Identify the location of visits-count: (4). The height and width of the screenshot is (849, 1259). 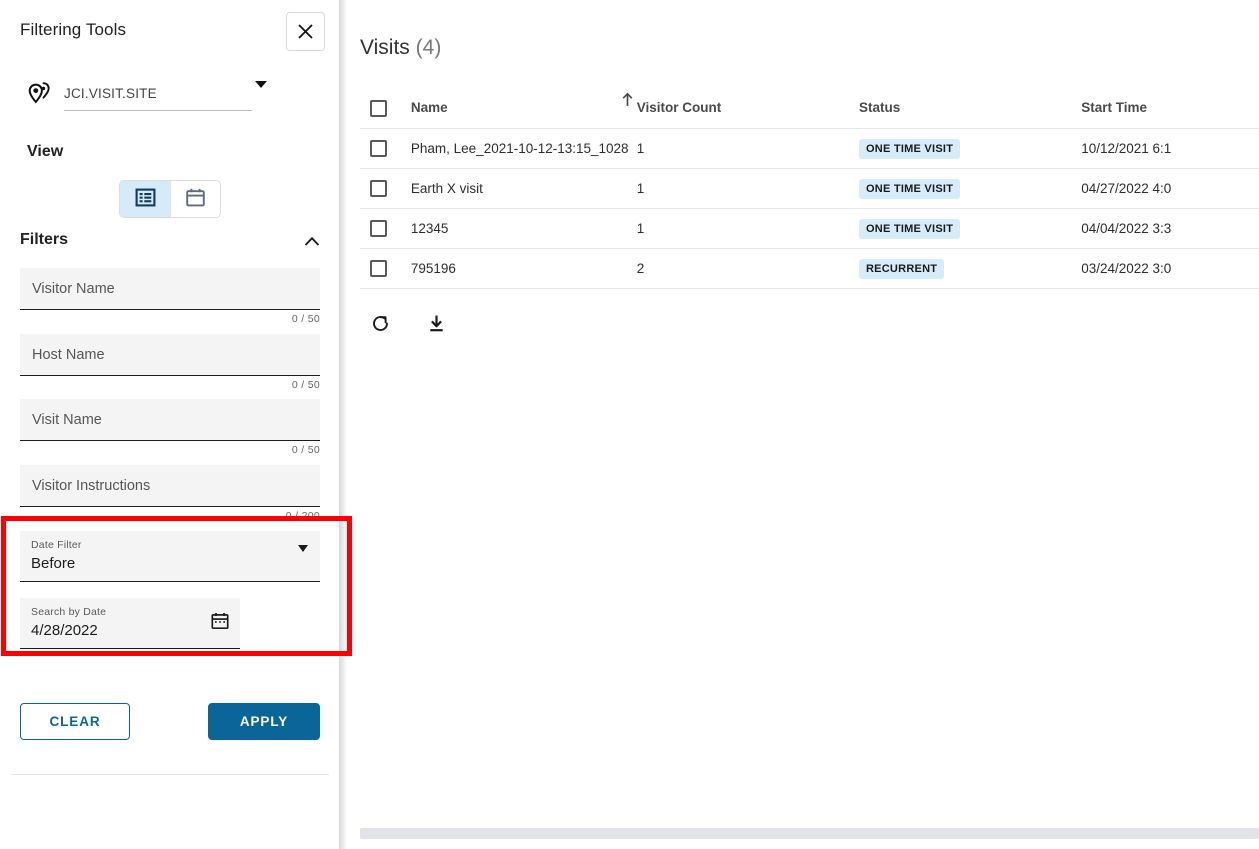
(428, 47).